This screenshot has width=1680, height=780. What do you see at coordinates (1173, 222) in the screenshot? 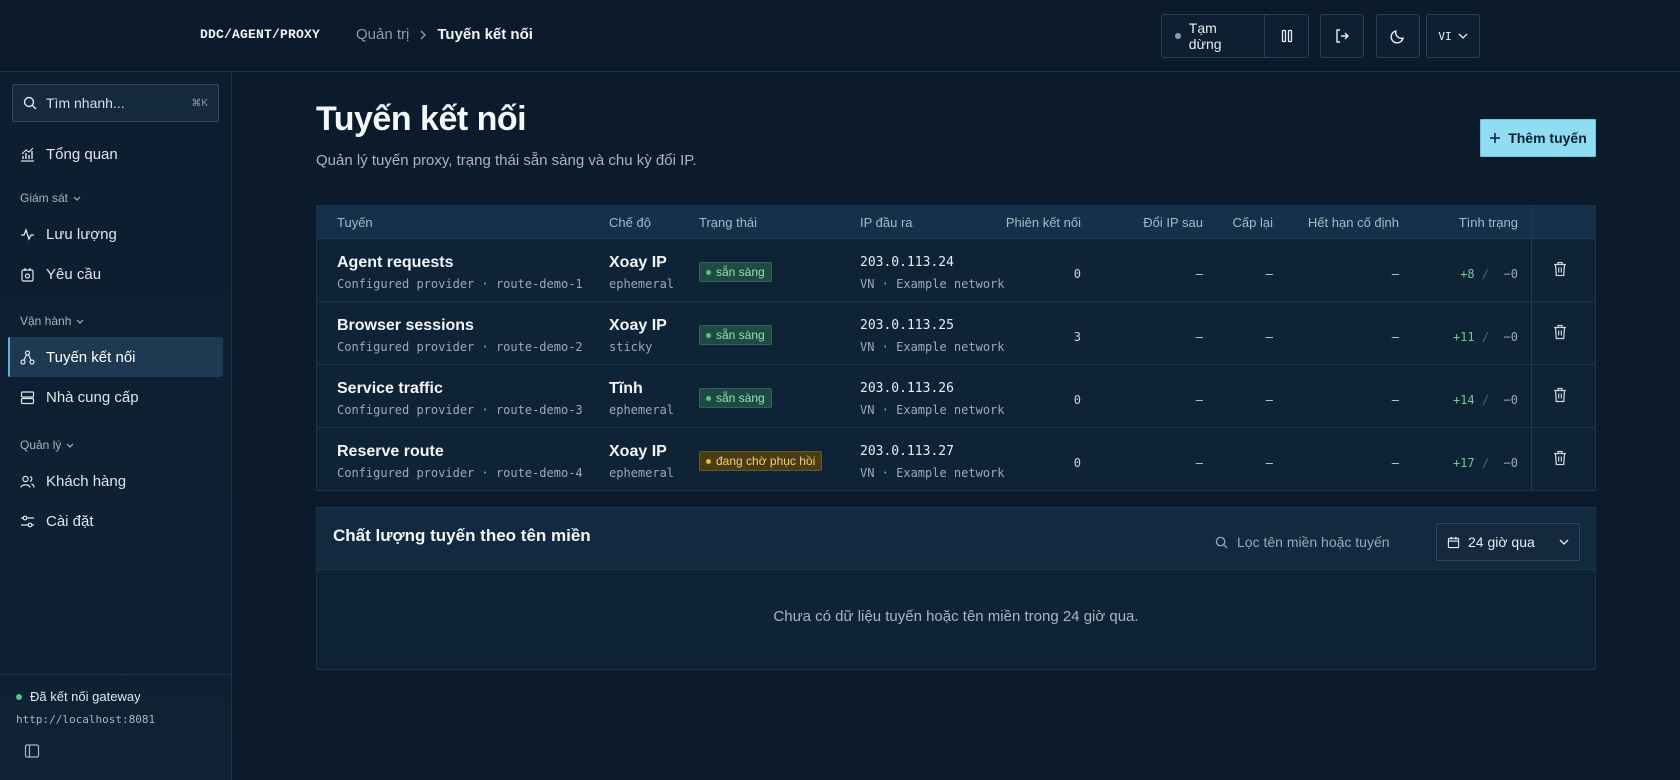
I see `header-rotate-after: Đổi IP sau` at bounding box center [1173, 222].